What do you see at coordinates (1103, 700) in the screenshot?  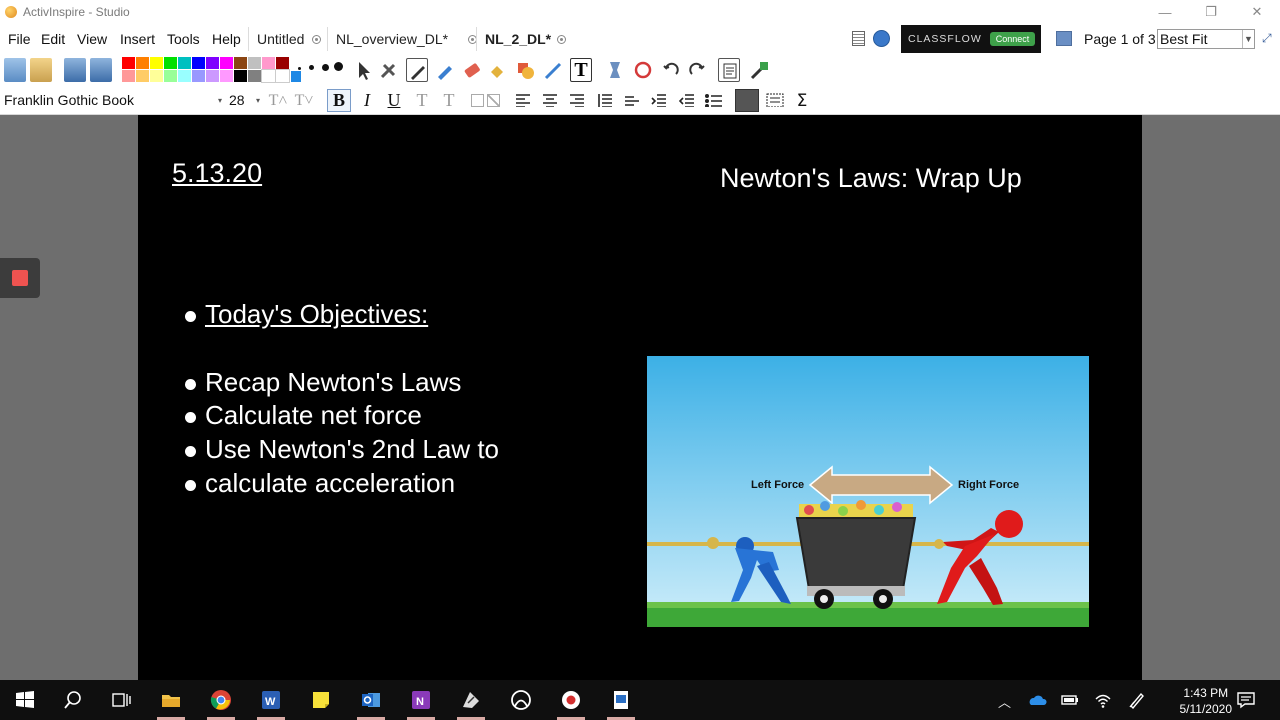 I see `wifi-icon` at bounding box center [1103, 700].